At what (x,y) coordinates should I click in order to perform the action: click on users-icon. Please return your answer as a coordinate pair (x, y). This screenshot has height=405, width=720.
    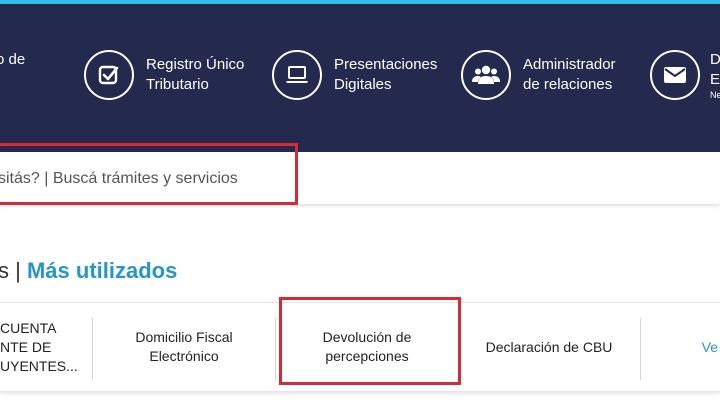
    Looking at the image, I should click on (486, 75).